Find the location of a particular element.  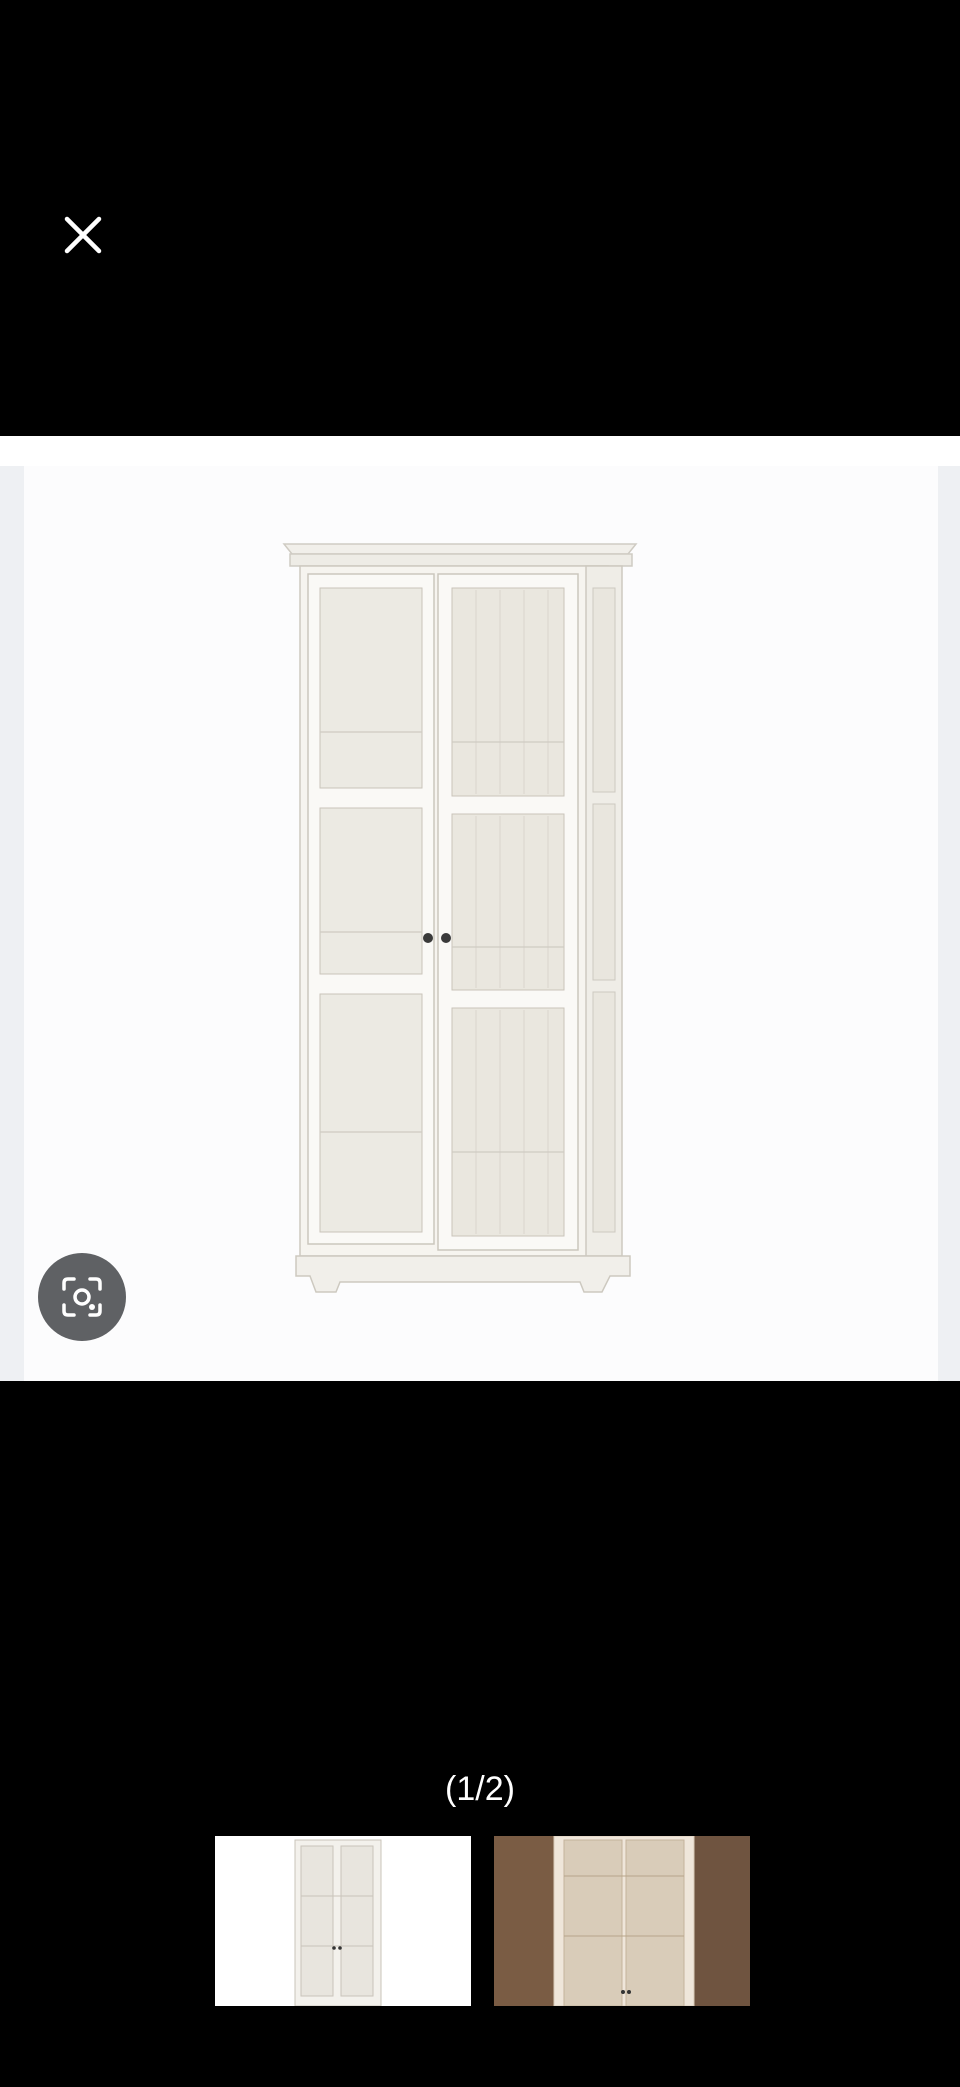

image-counter: (1/2) is located at coordinates (480, 1789).